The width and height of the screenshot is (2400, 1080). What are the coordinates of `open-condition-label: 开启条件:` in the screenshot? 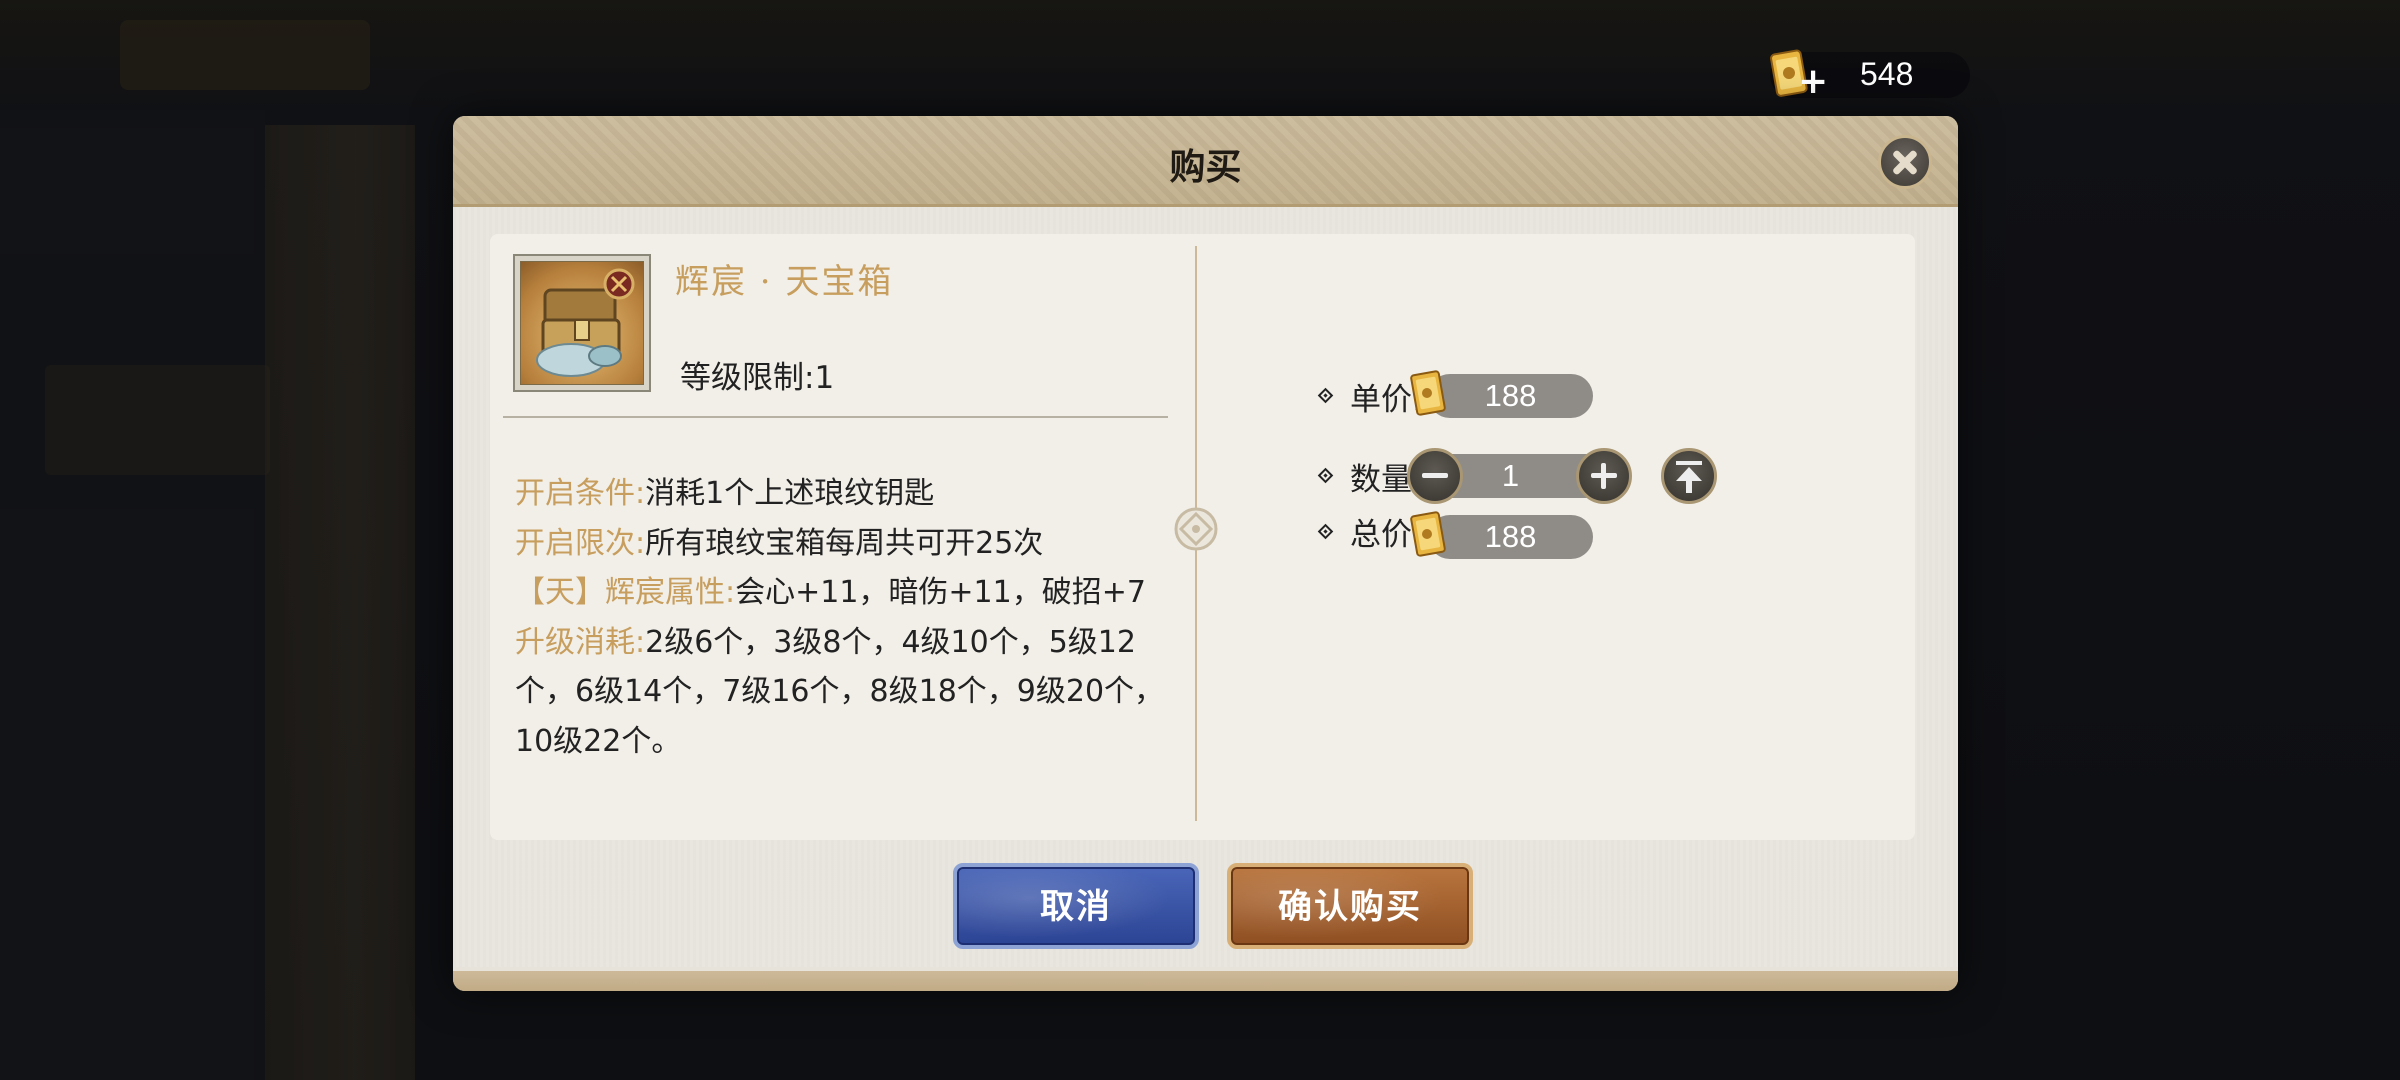 It's located at (580, 493).